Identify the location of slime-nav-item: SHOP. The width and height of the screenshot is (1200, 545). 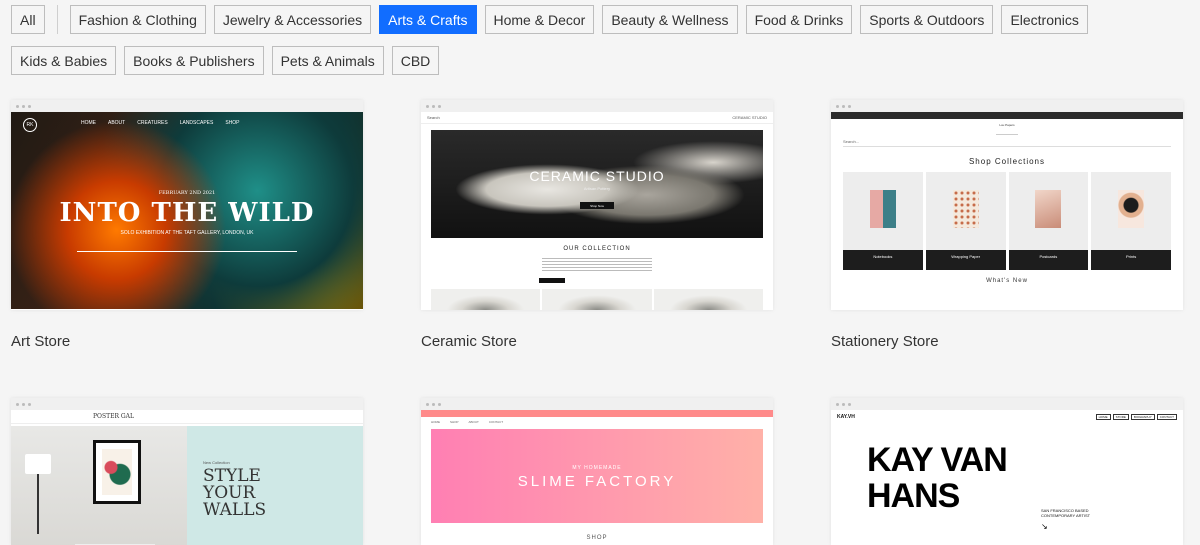
(454, 422).